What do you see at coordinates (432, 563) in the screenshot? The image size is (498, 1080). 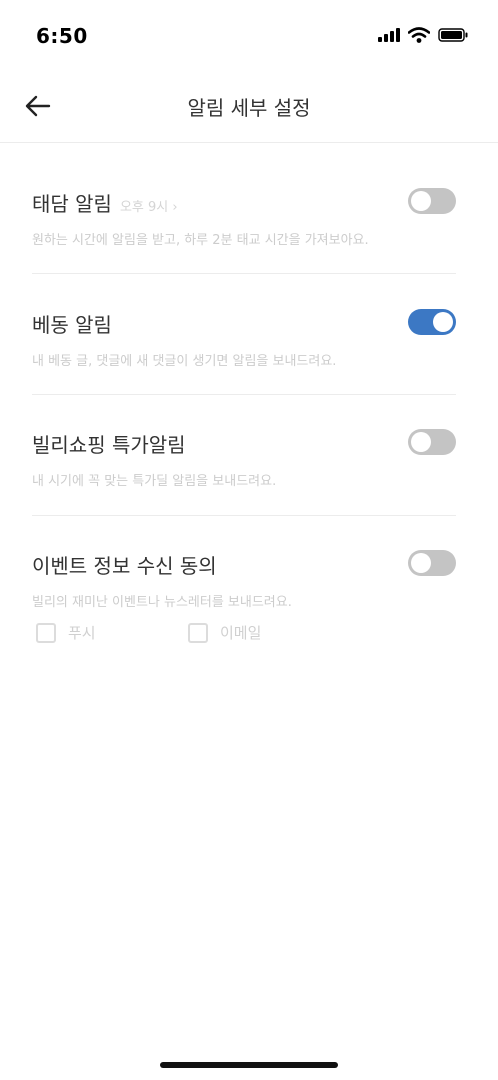 I see `event-consent-toggle` at bounding box center [432, 563].